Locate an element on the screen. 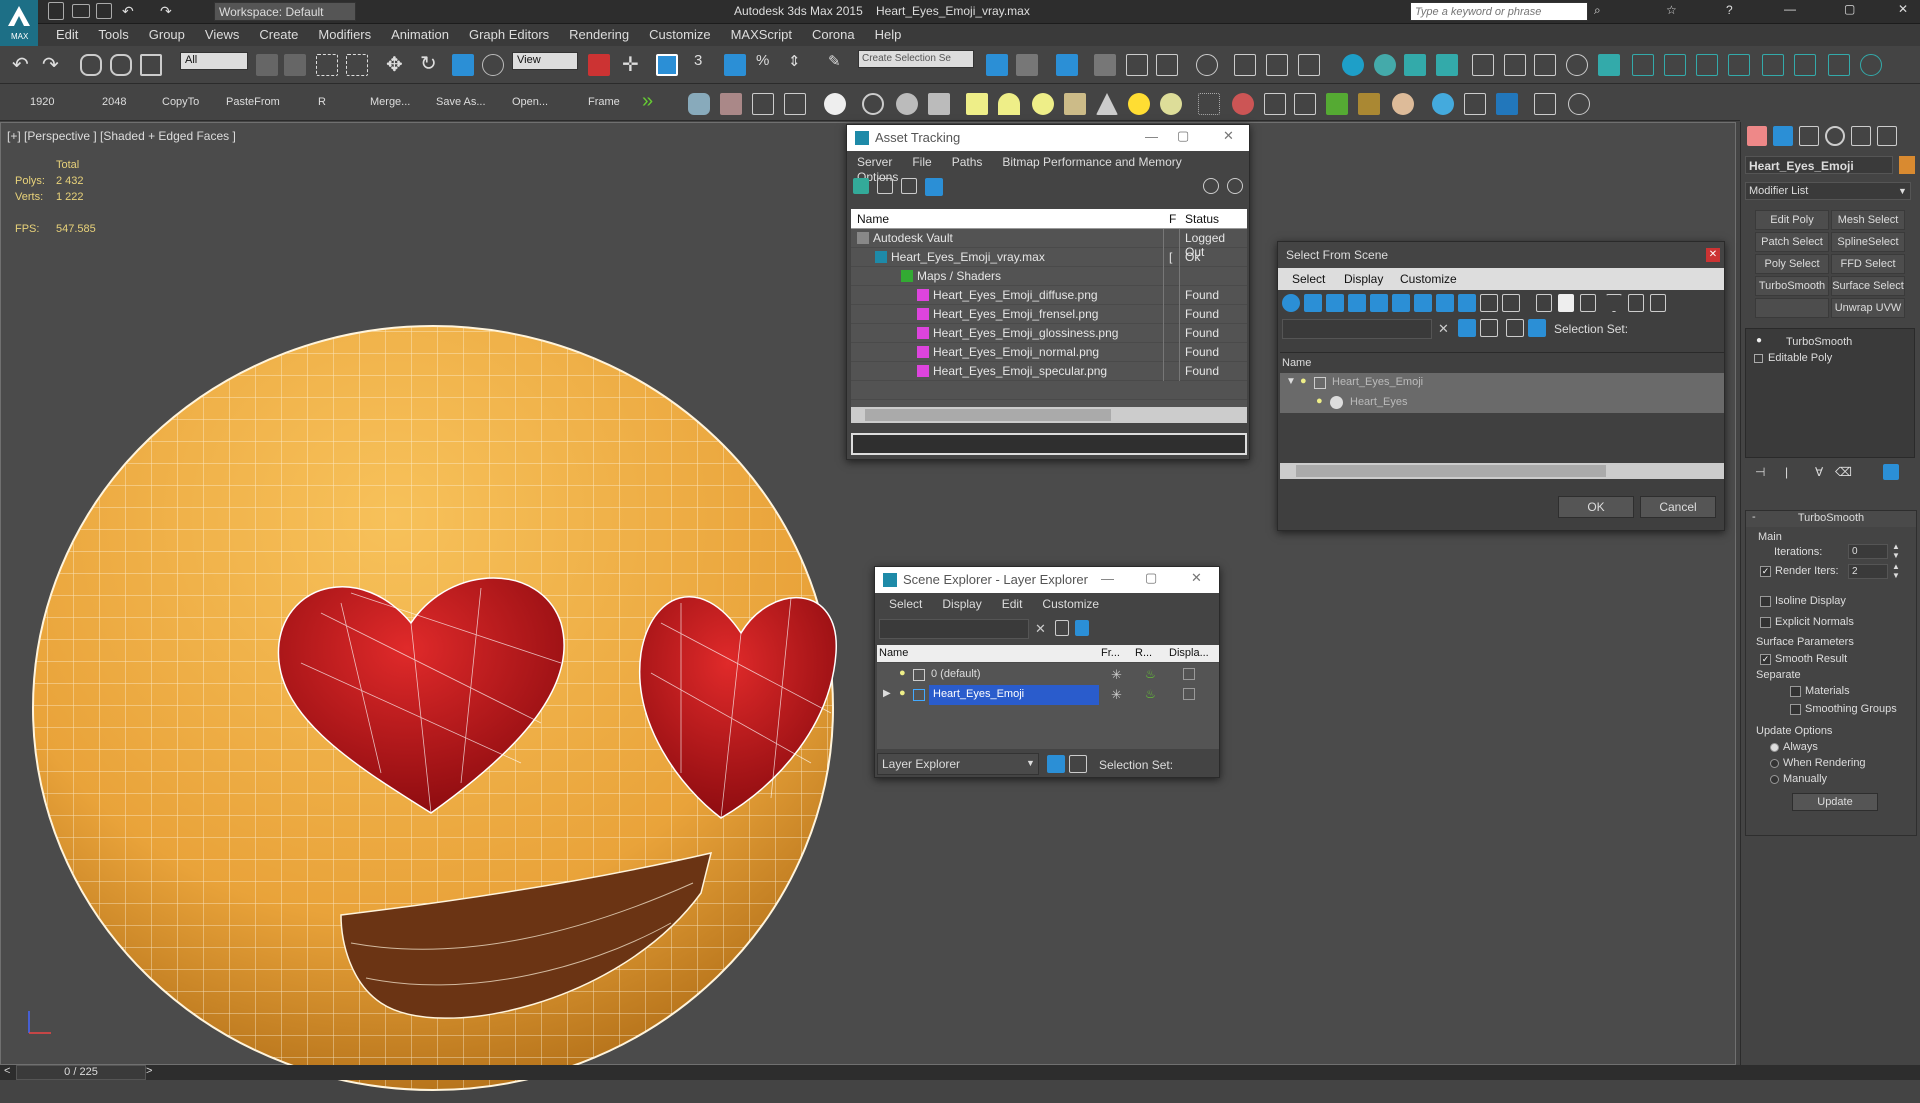  utilities-tab-icon is located at coordinates (1887, 136).